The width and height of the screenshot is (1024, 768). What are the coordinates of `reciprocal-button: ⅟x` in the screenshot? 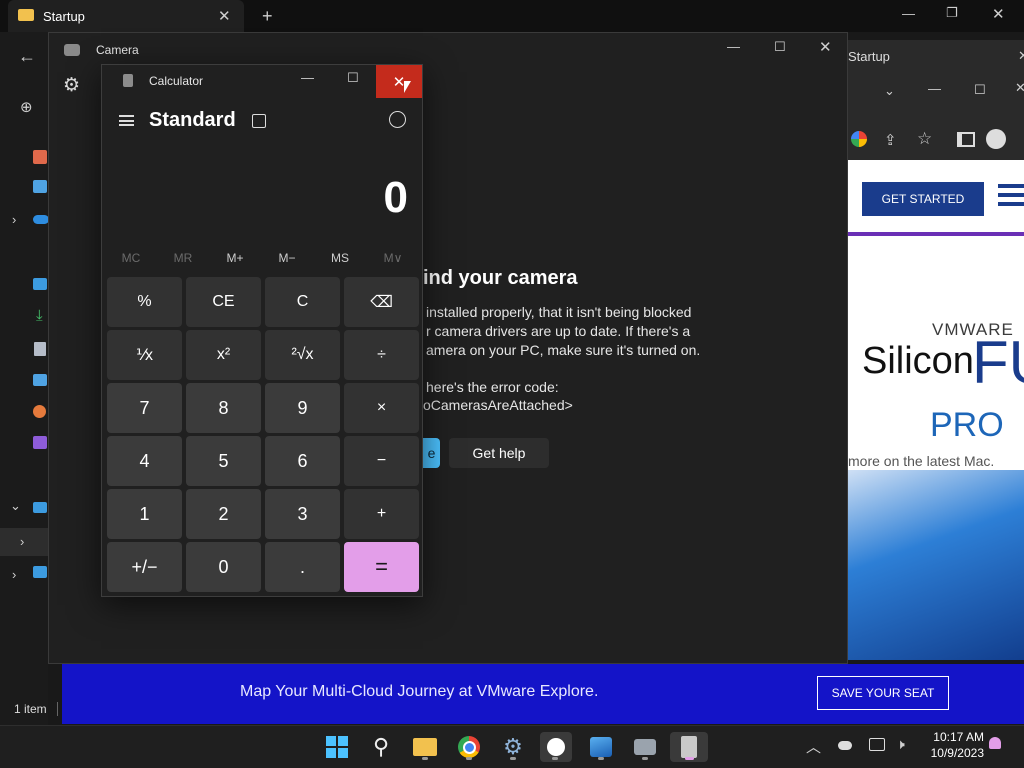 It's located at (144, 355).